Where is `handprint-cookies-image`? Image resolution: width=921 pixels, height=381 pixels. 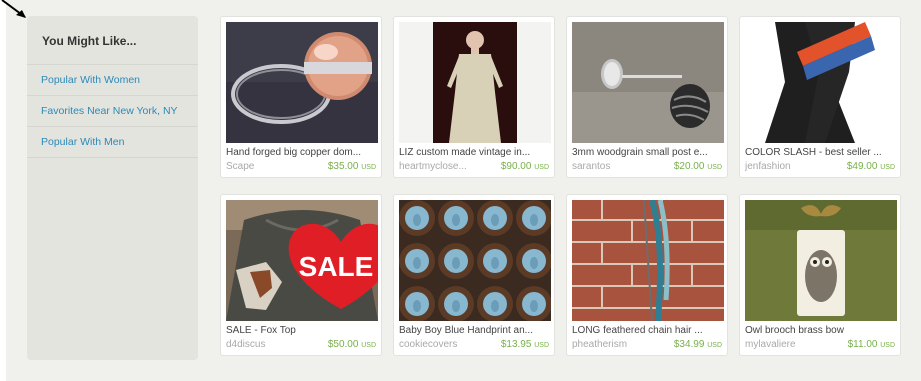
handprint-cookies-image is located at coordinates (475, 260).